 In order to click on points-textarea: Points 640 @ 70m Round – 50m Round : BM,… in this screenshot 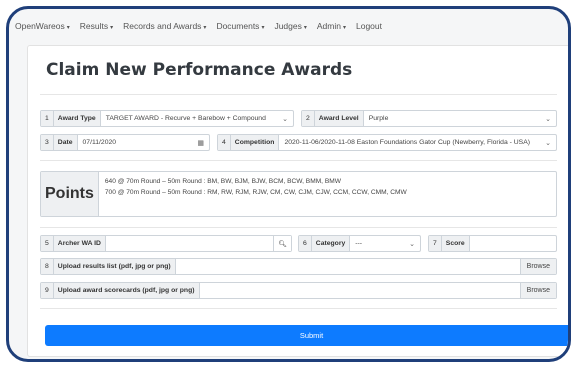, I will do `click(298, 194)`.